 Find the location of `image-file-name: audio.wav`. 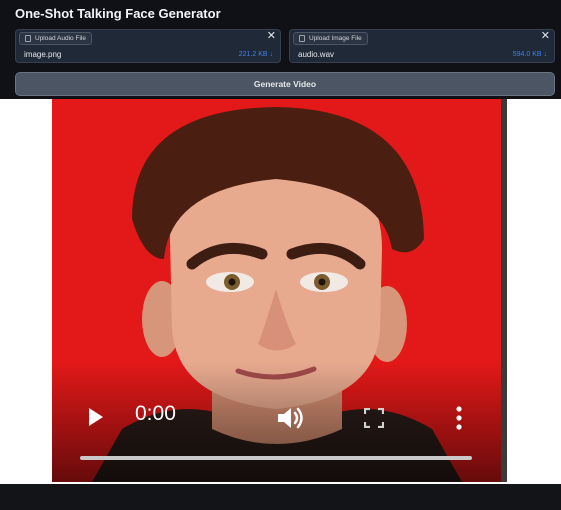

image-file-name: audio.wav is located at coordinates (316, 54).